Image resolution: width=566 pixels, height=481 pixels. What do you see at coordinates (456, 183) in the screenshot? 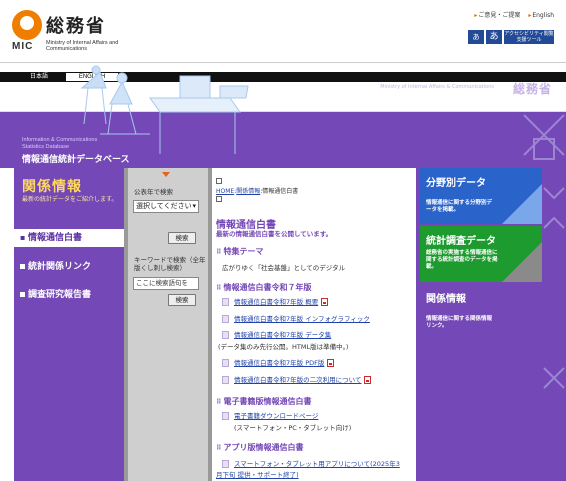
I see `field-data-title: 分野別データ` at bounding box center [456, 183].